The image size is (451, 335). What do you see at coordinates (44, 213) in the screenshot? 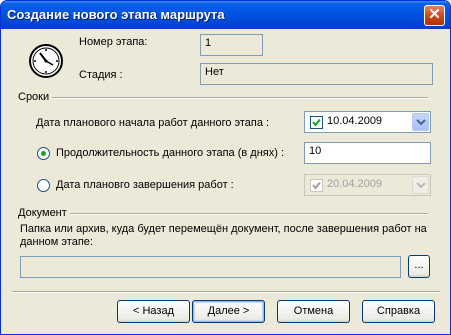
I see `document-section-title: Документ` at bounding box center [44, 213].